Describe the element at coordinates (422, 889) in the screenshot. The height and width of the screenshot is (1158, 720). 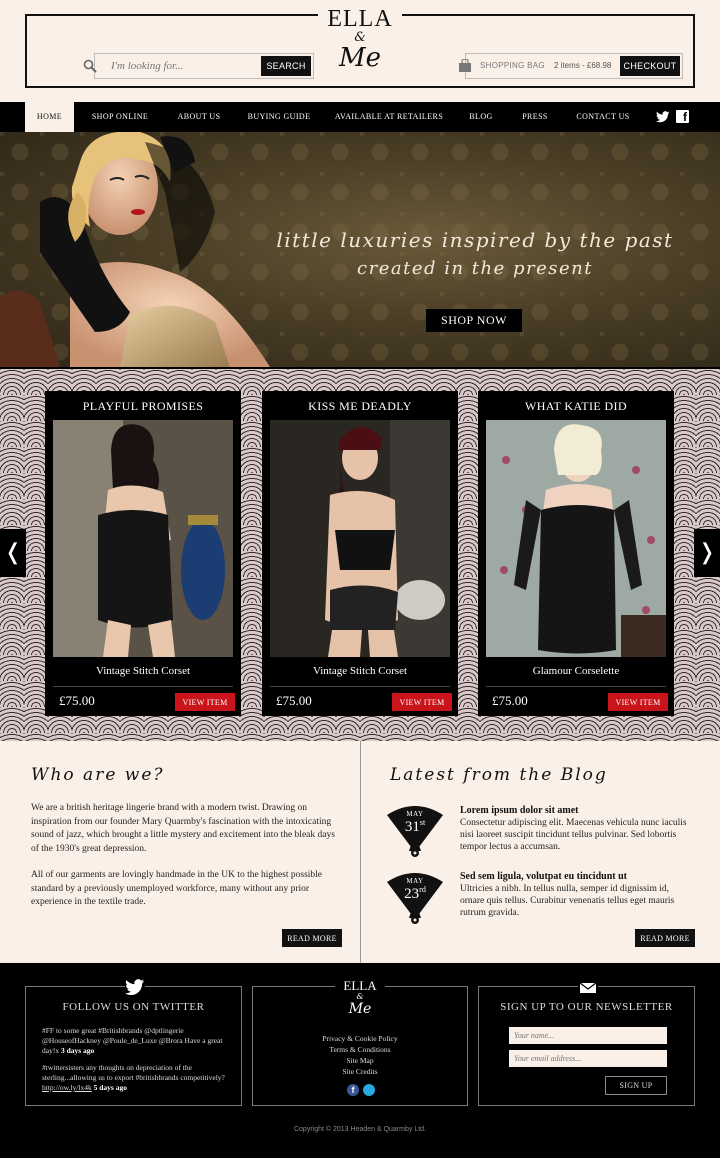
I see `blog-date-suffix: rd` at that location.